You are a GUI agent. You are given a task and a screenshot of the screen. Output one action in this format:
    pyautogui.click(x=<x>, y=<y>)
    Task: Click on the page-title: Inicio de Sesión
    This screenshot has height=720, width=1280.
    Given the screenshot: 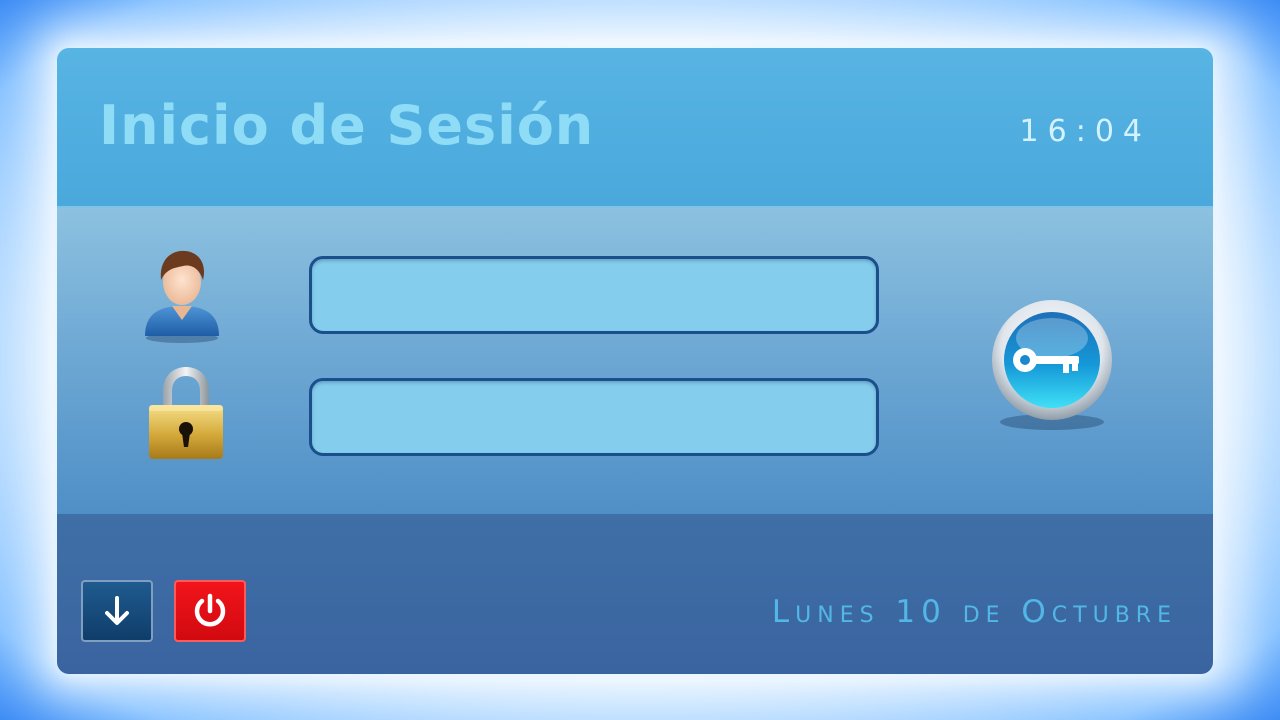 What is the action you would take?
    pyautogui.click(x=347, y=125)
    